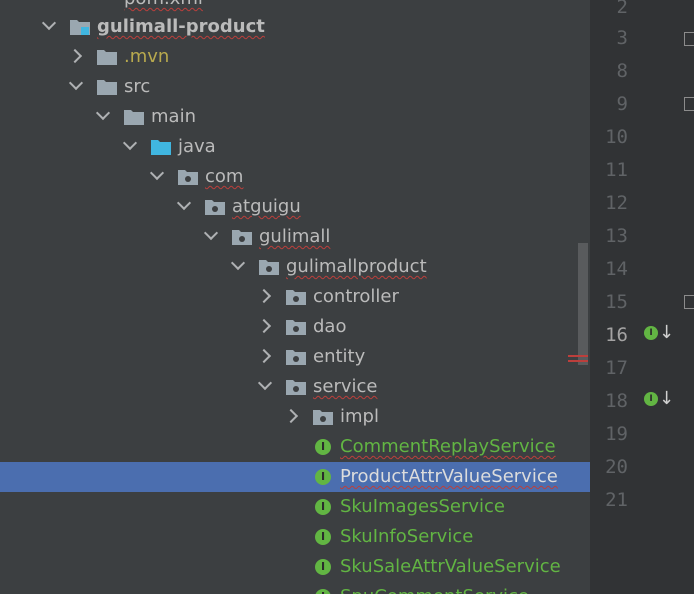  Describe the element at coordinates (609, 104) in the screenshot. I see `line-number: 9` at that location.